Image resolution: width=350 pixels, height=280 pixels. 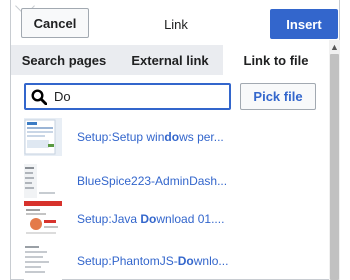 I want to click on scroll-up-arrow-icon: ▲, so click(x=334, y=47).